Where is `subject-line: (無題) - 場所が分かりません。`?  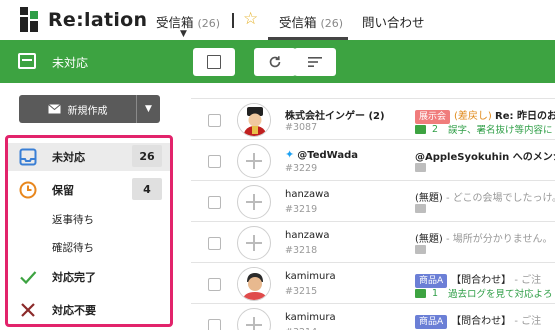
subject-line: (無題) - 場所が分かりません。 is located at coordinates (485, 237).